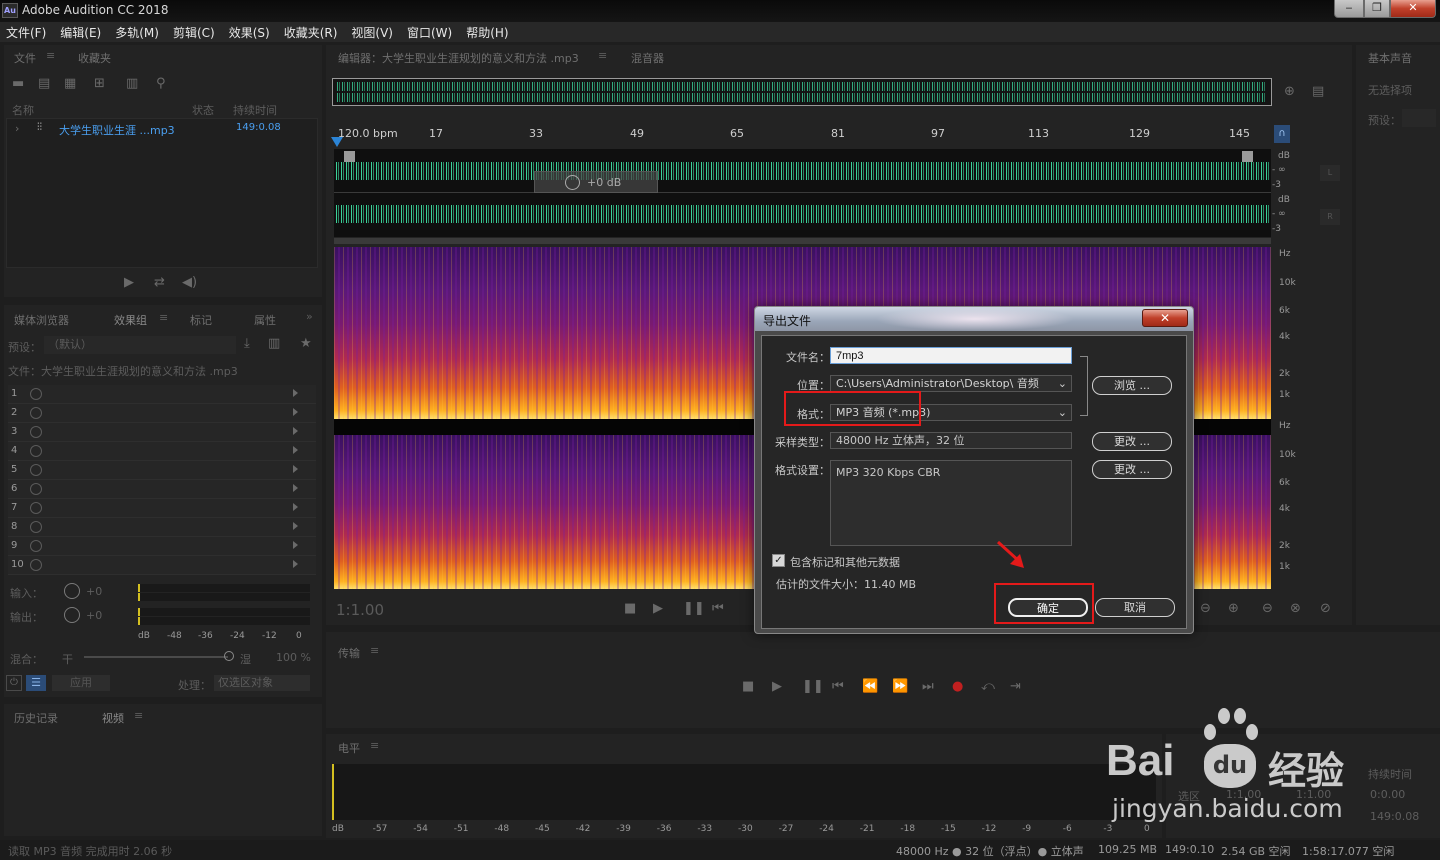 This screenshot has height=860, width=1440. I want to click on tab-media-browser: 媒体浏览器, so click(41, 320).